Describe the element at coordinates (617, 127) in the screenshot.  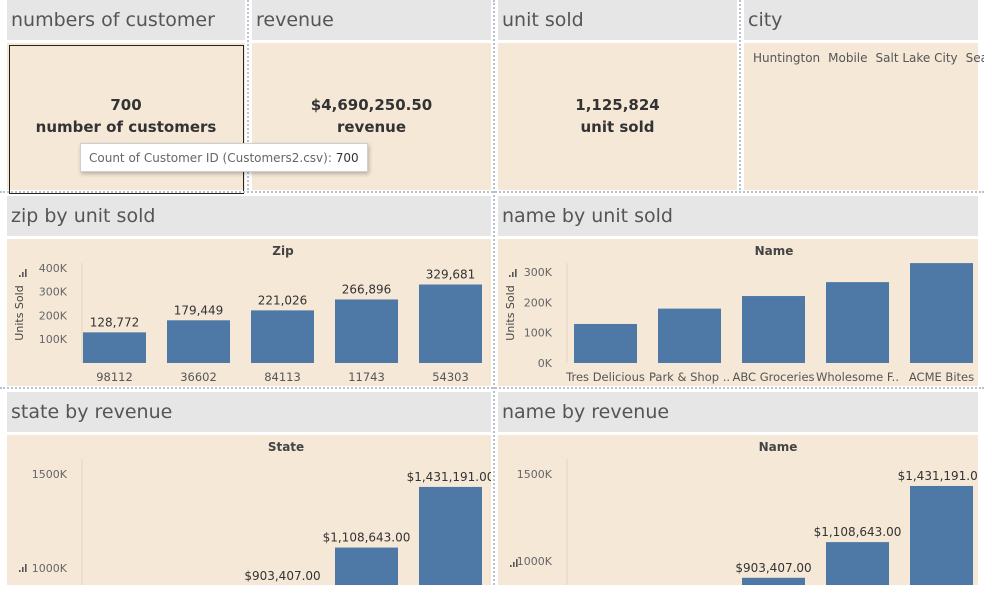
I see `units-label: unit sold` at that location.